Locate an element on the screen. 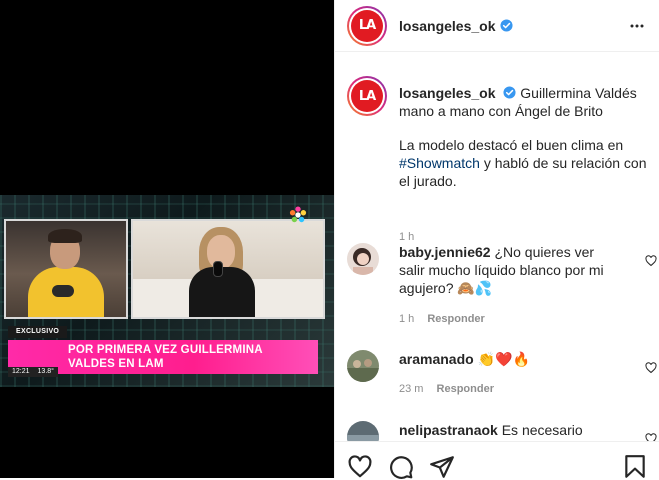  host-hair is located at coordinates (65, 236).